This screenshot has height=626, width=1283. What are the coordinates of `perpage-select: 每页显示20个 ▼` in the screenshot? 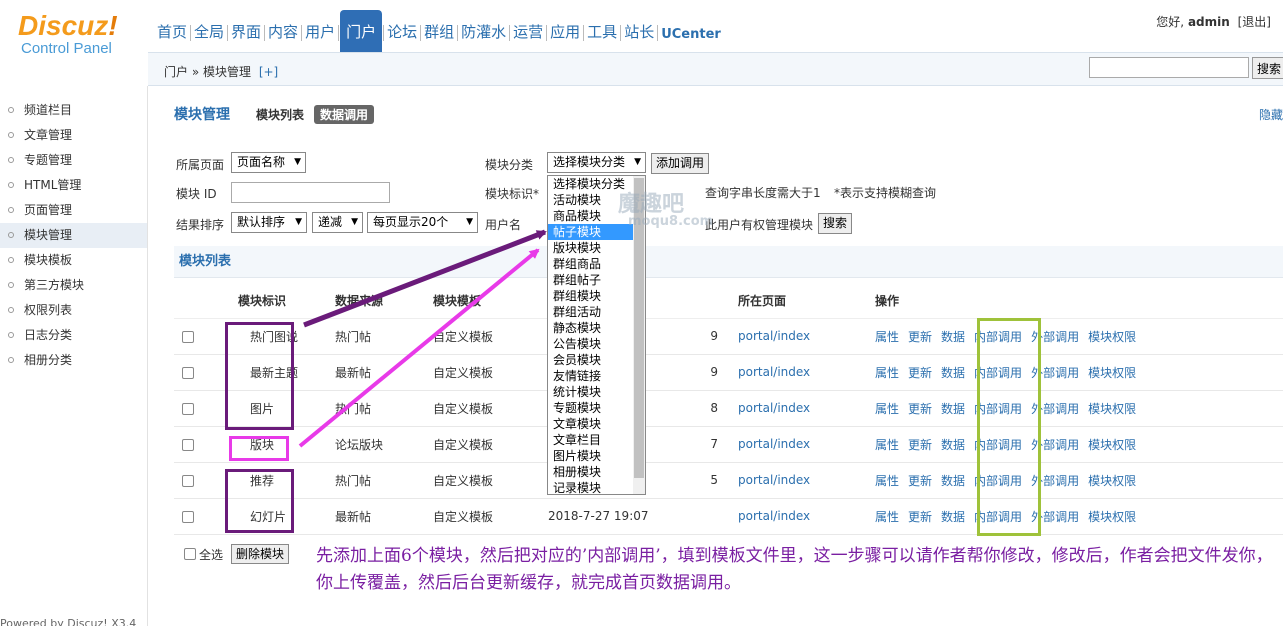 It's located at (422, 222).